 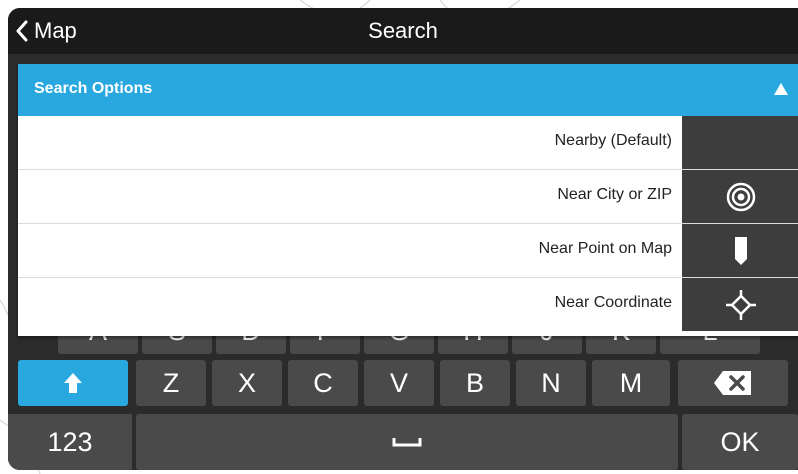 I want to click on title-bar: Map Search, so click(x=403, y=31).